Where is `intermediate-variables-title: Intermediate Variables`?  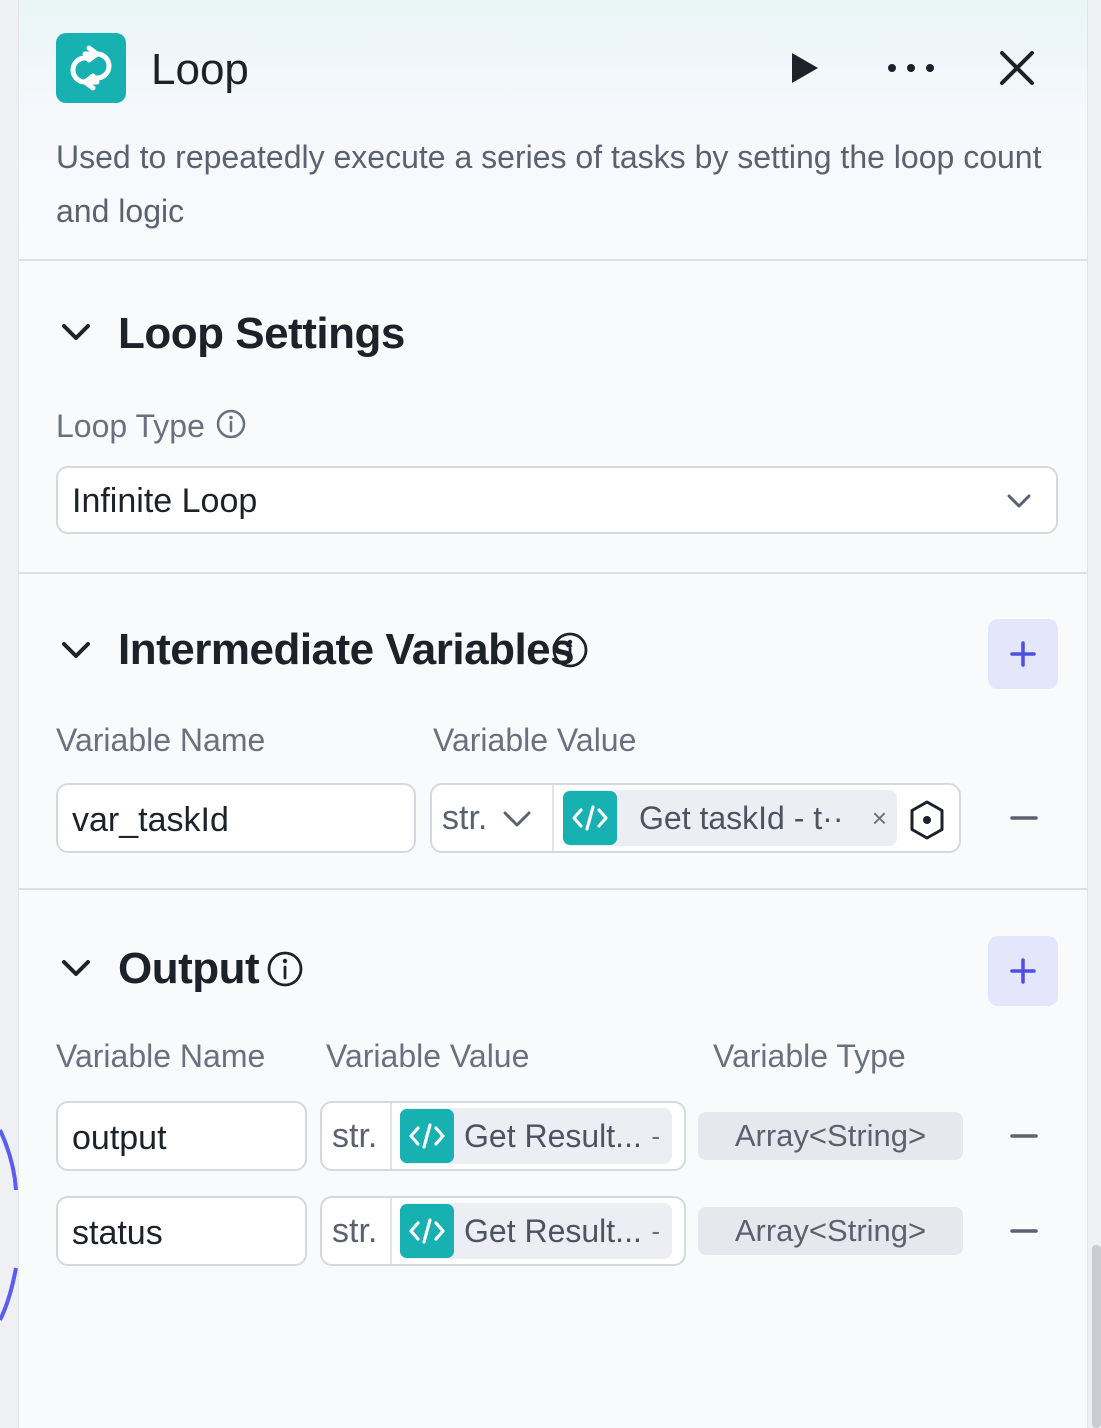
intermediate-variables-title: Intermediate Variables is located at coordinates (346, 649).